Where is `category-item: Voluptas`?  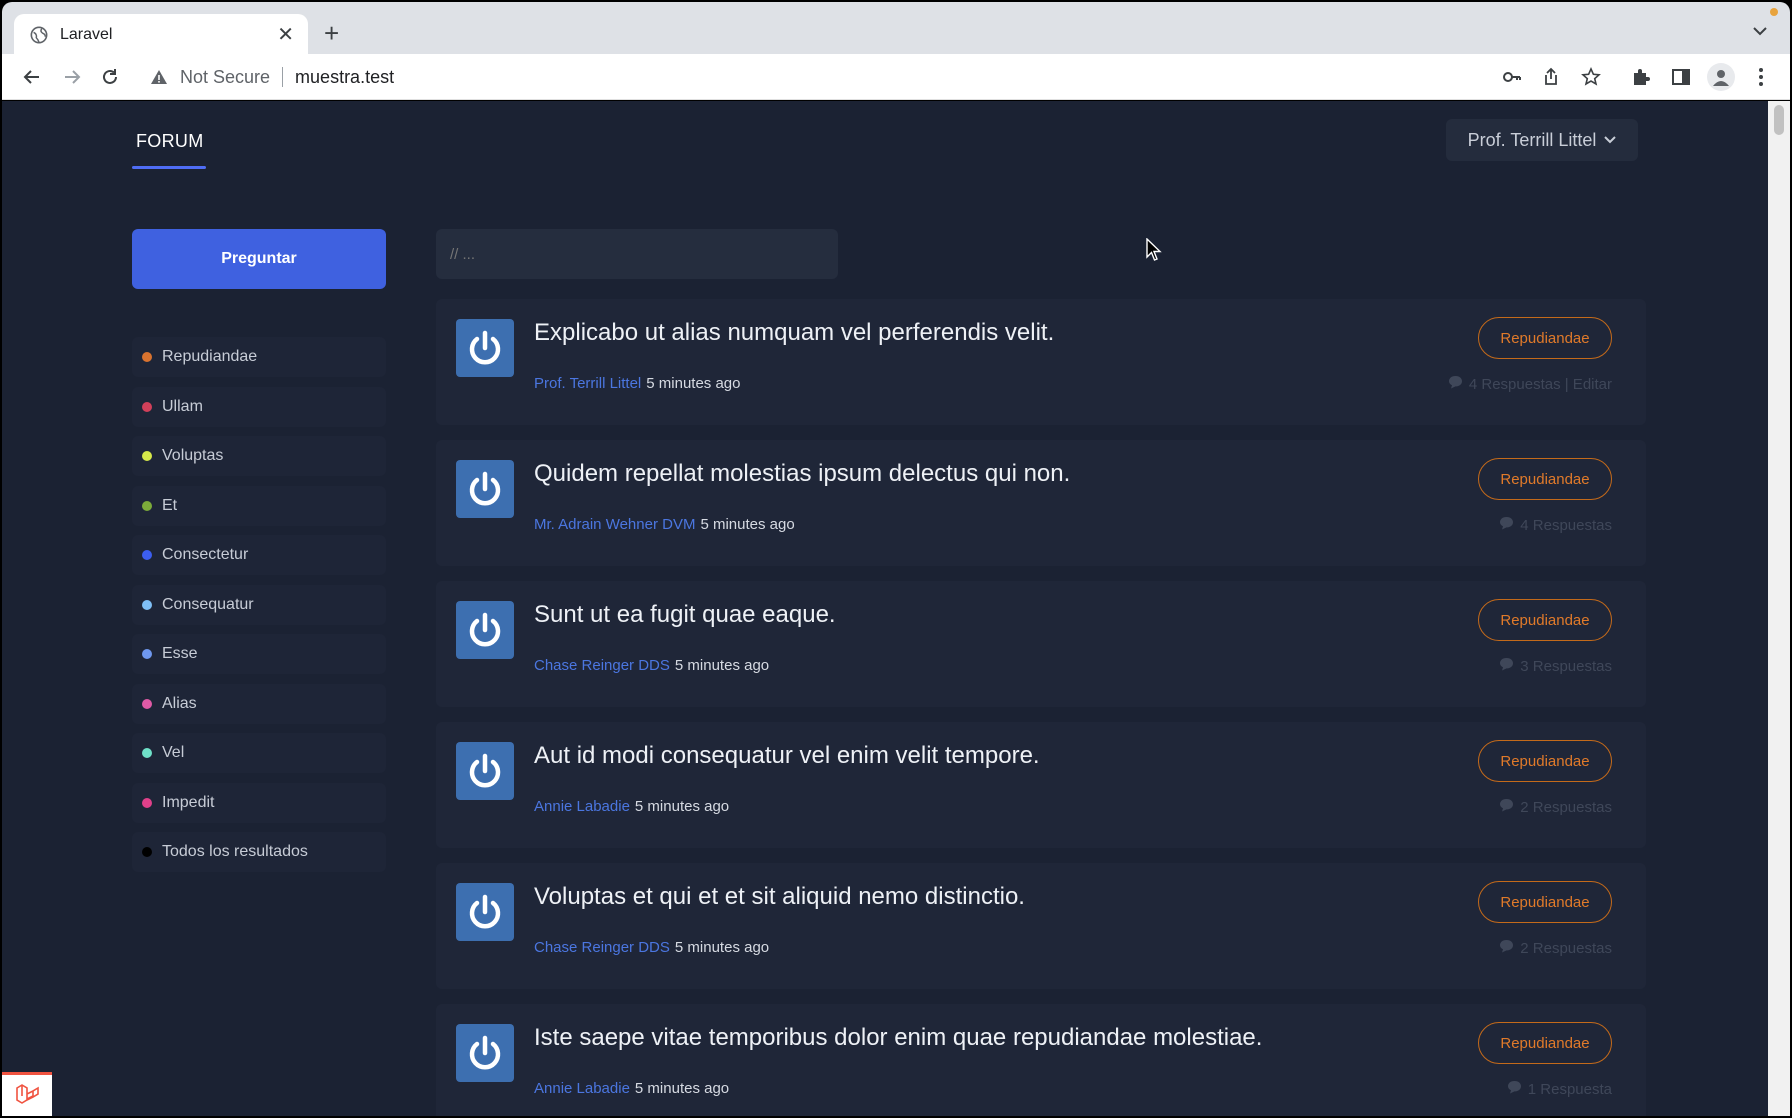
category-item: Voluptas is located at coordinates (259, 456).